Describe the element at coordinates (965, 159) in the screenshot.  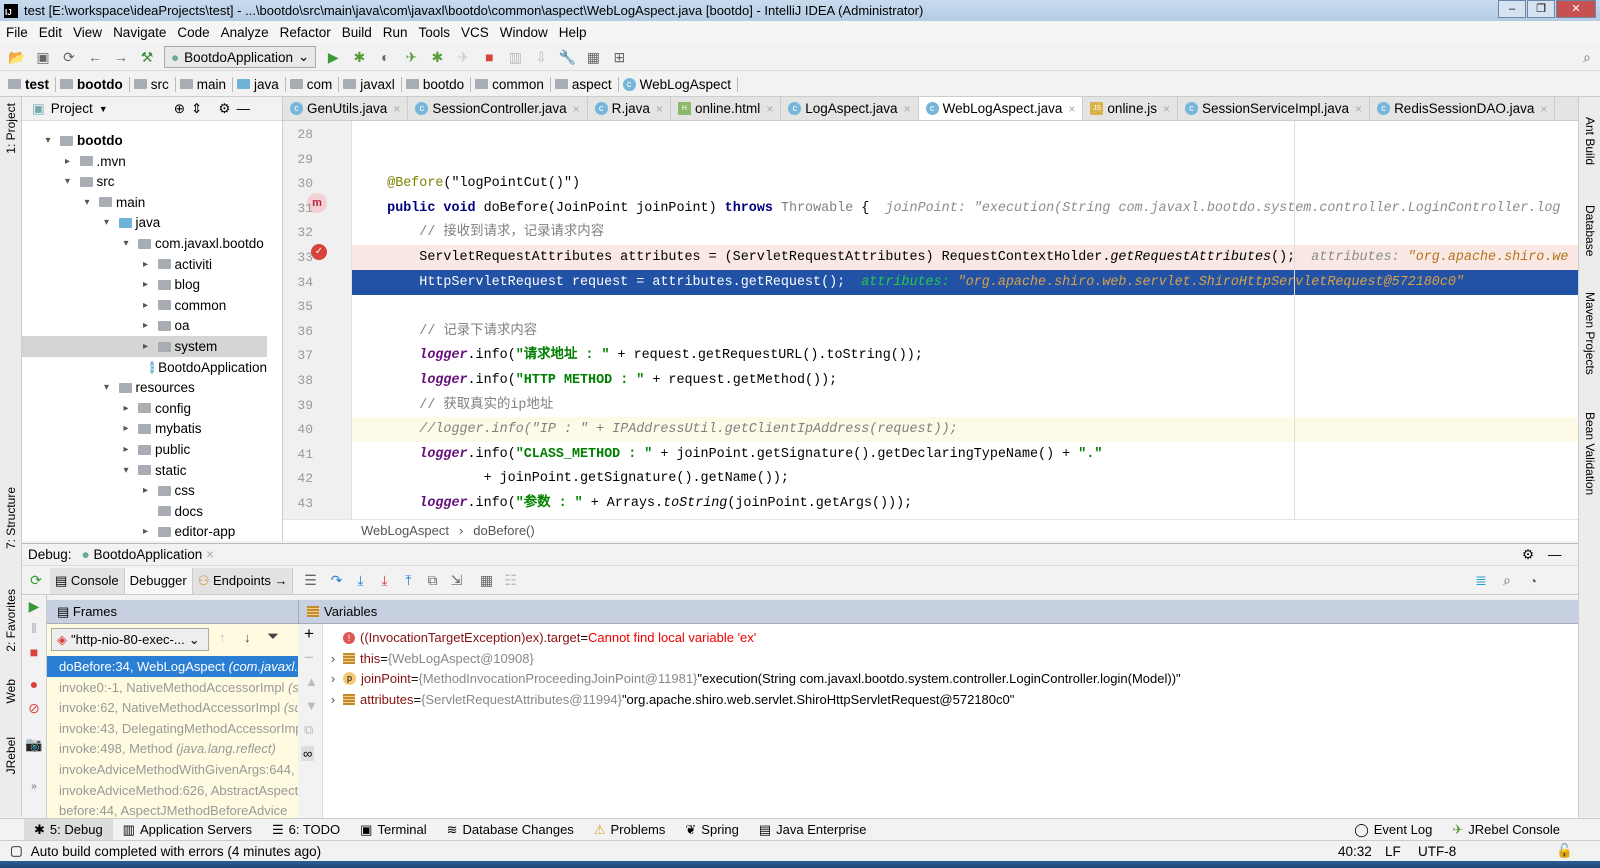
I see `code-line` at that location.